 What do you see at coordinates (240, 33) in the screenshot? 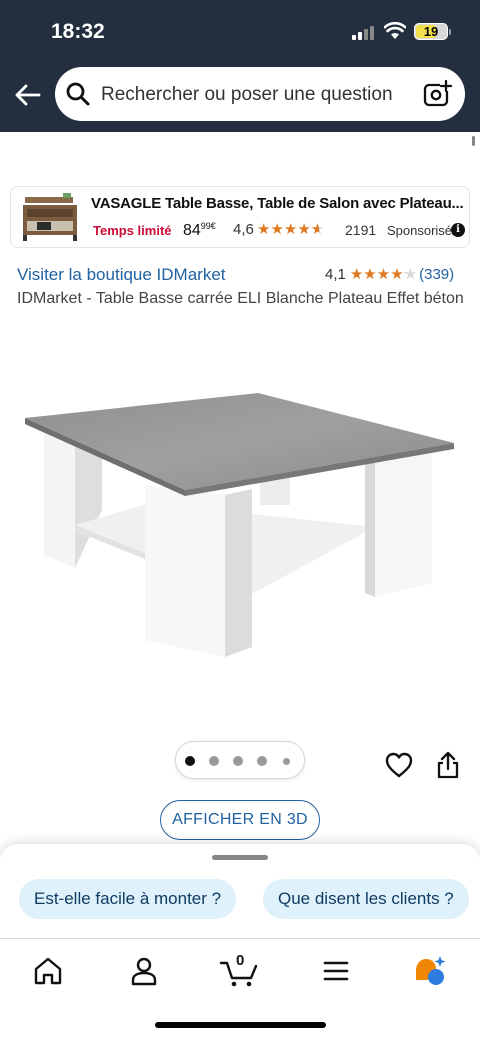
I see `status-bar: 18:32 19` at bounding box center [240, 33].